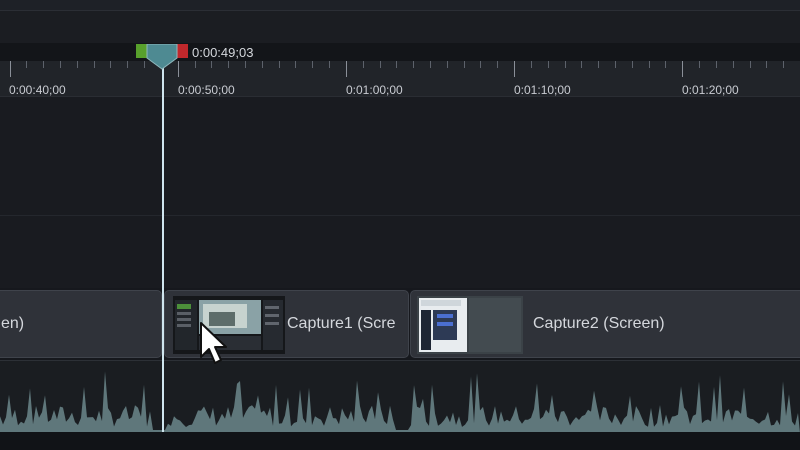 Image resolution: width=800 pixels, height=450 pixels. What do you see at coordinates (162, 57) in the screenshot?
I see `playhead-handle-icon` at bounding box center [162, 57].